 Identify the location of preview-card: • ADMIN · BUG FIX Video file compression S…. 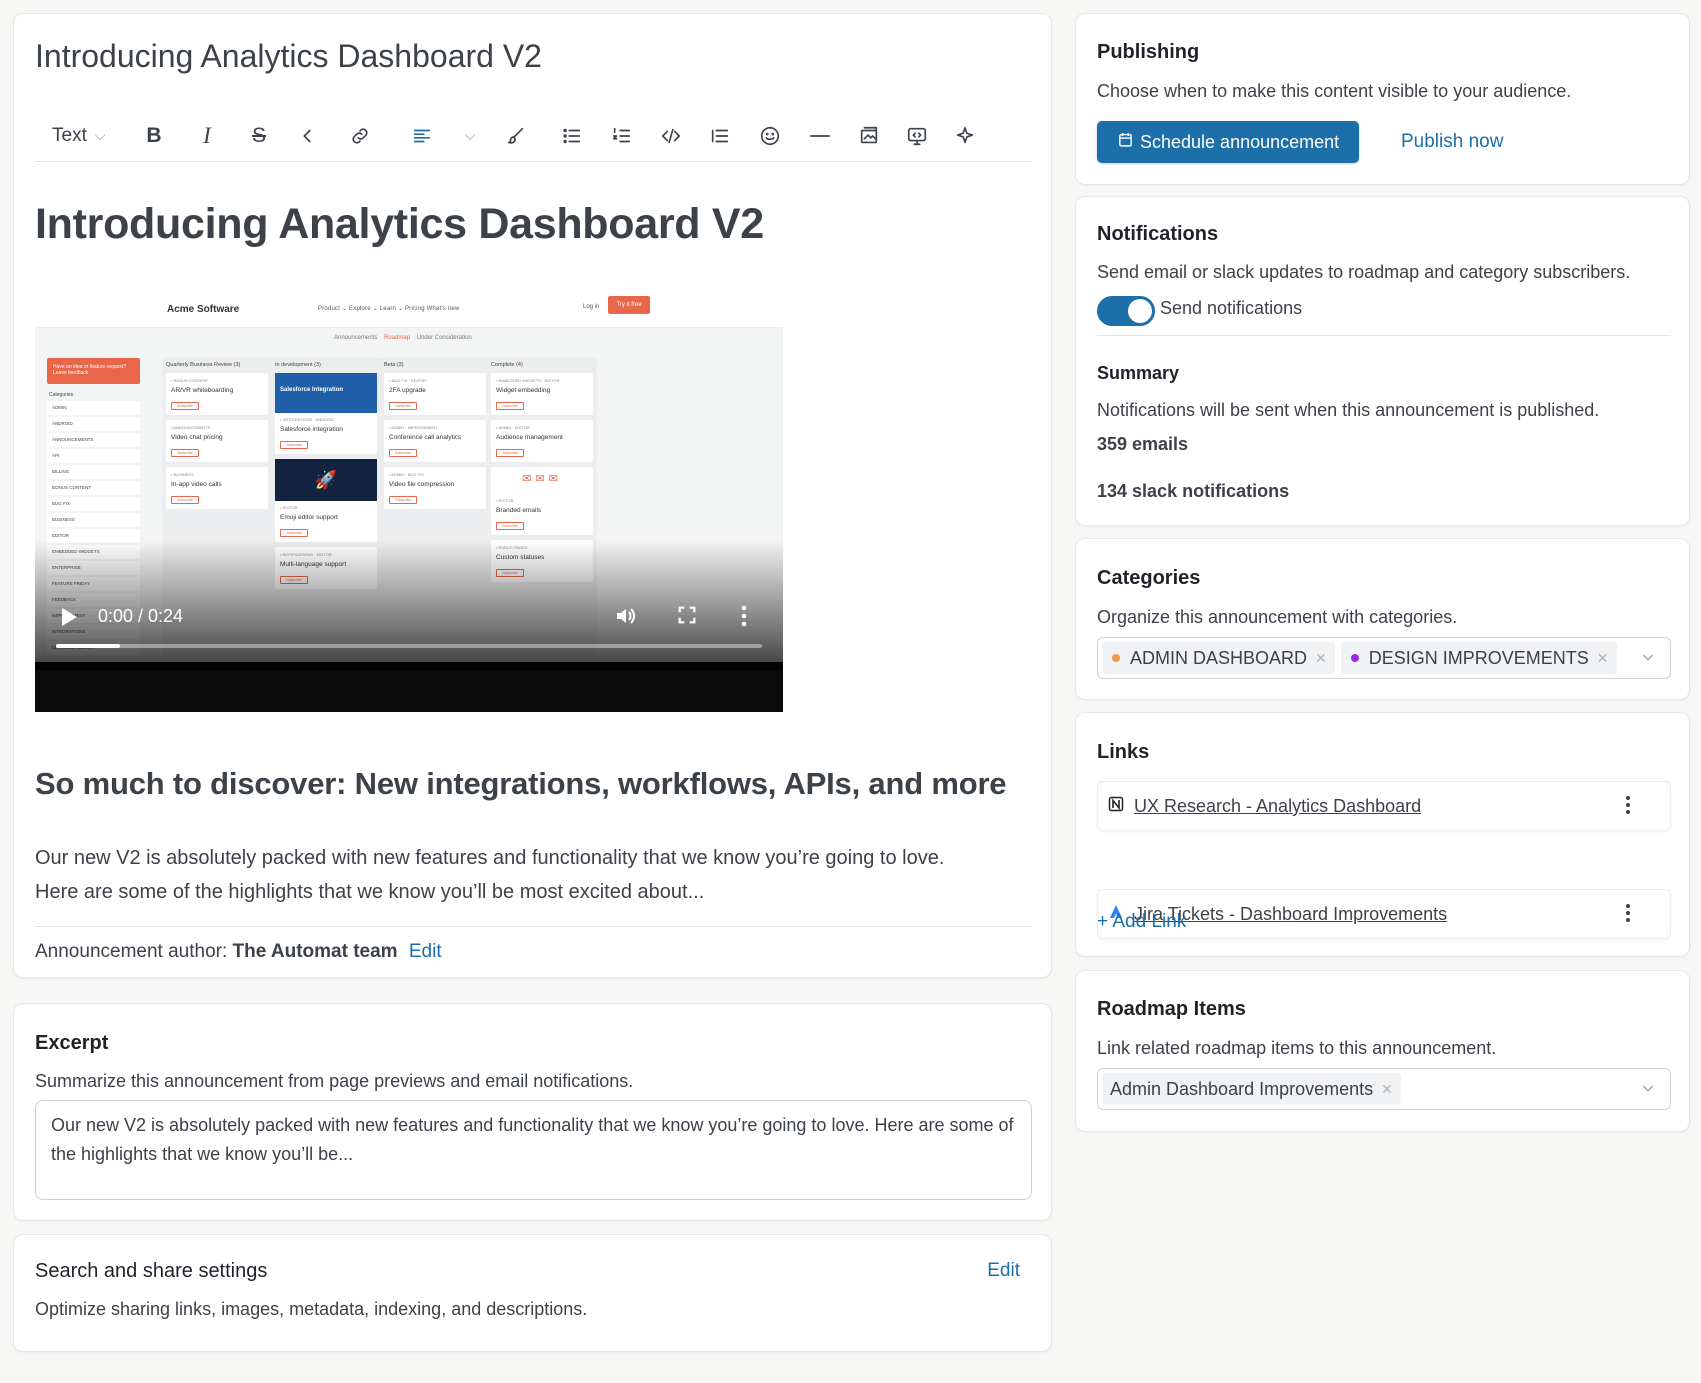
(435, 488).